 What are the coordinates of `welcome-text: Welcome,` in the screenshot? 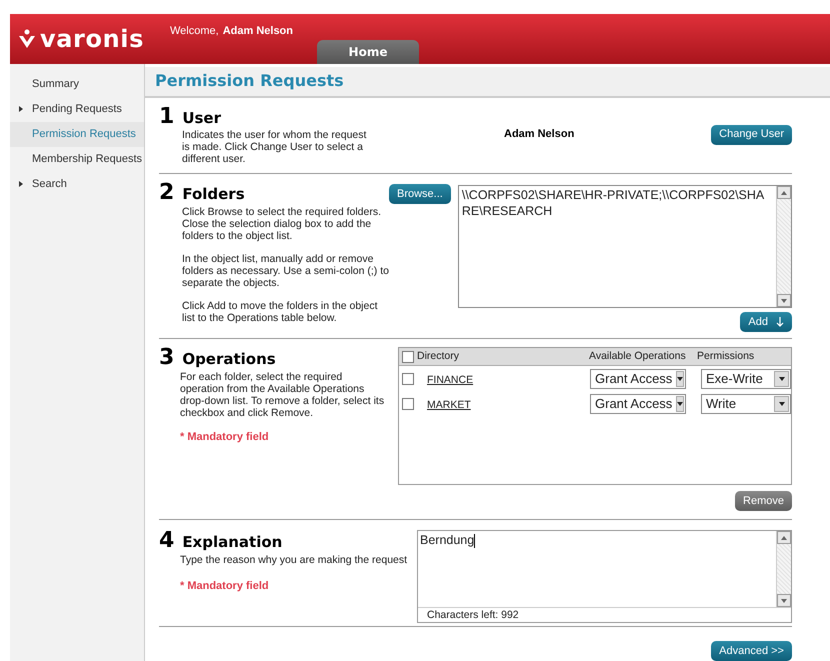 It's located at (194, 31).